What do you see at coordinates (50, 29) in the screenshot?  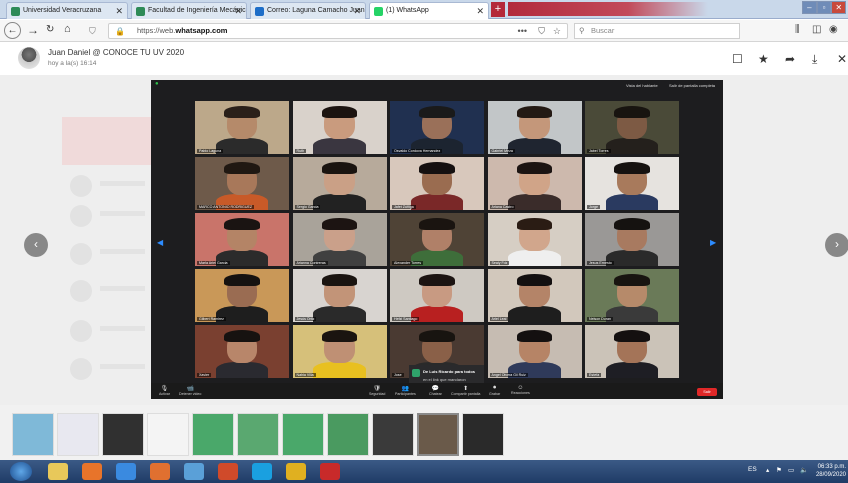 I see `reload-icon: ↻` at bounding box center [50, 29].